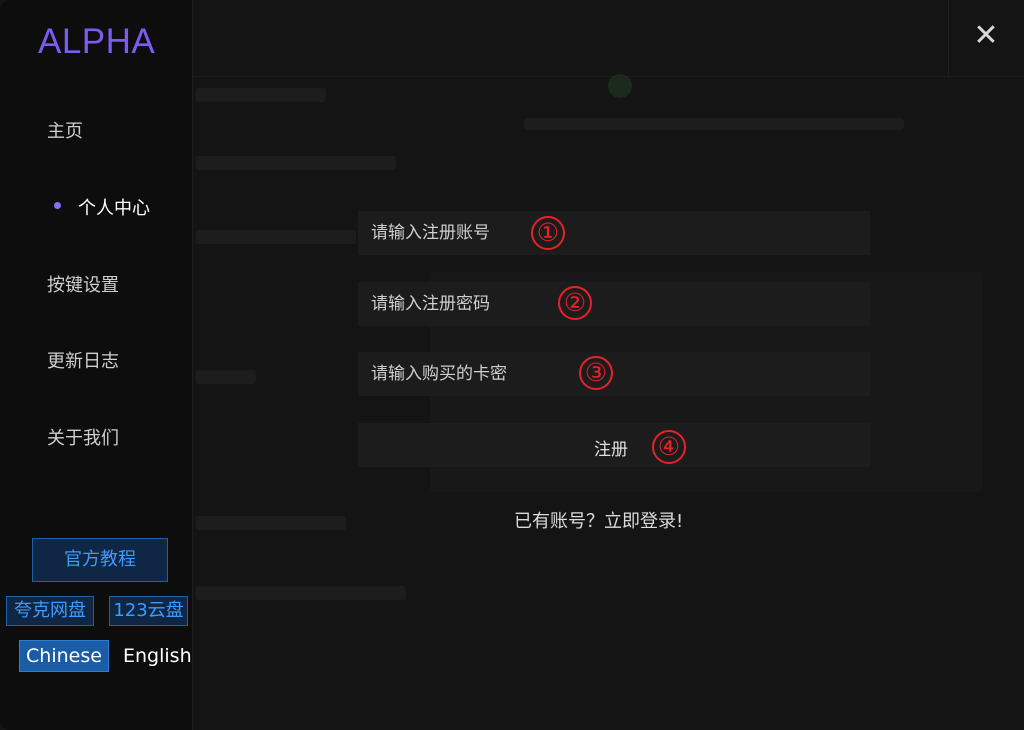 This screenshot has width=1024, height=730. Describe the element at coordinates (548, 233) in the screenshot. I see `badge-1-icon: ①` at that location.